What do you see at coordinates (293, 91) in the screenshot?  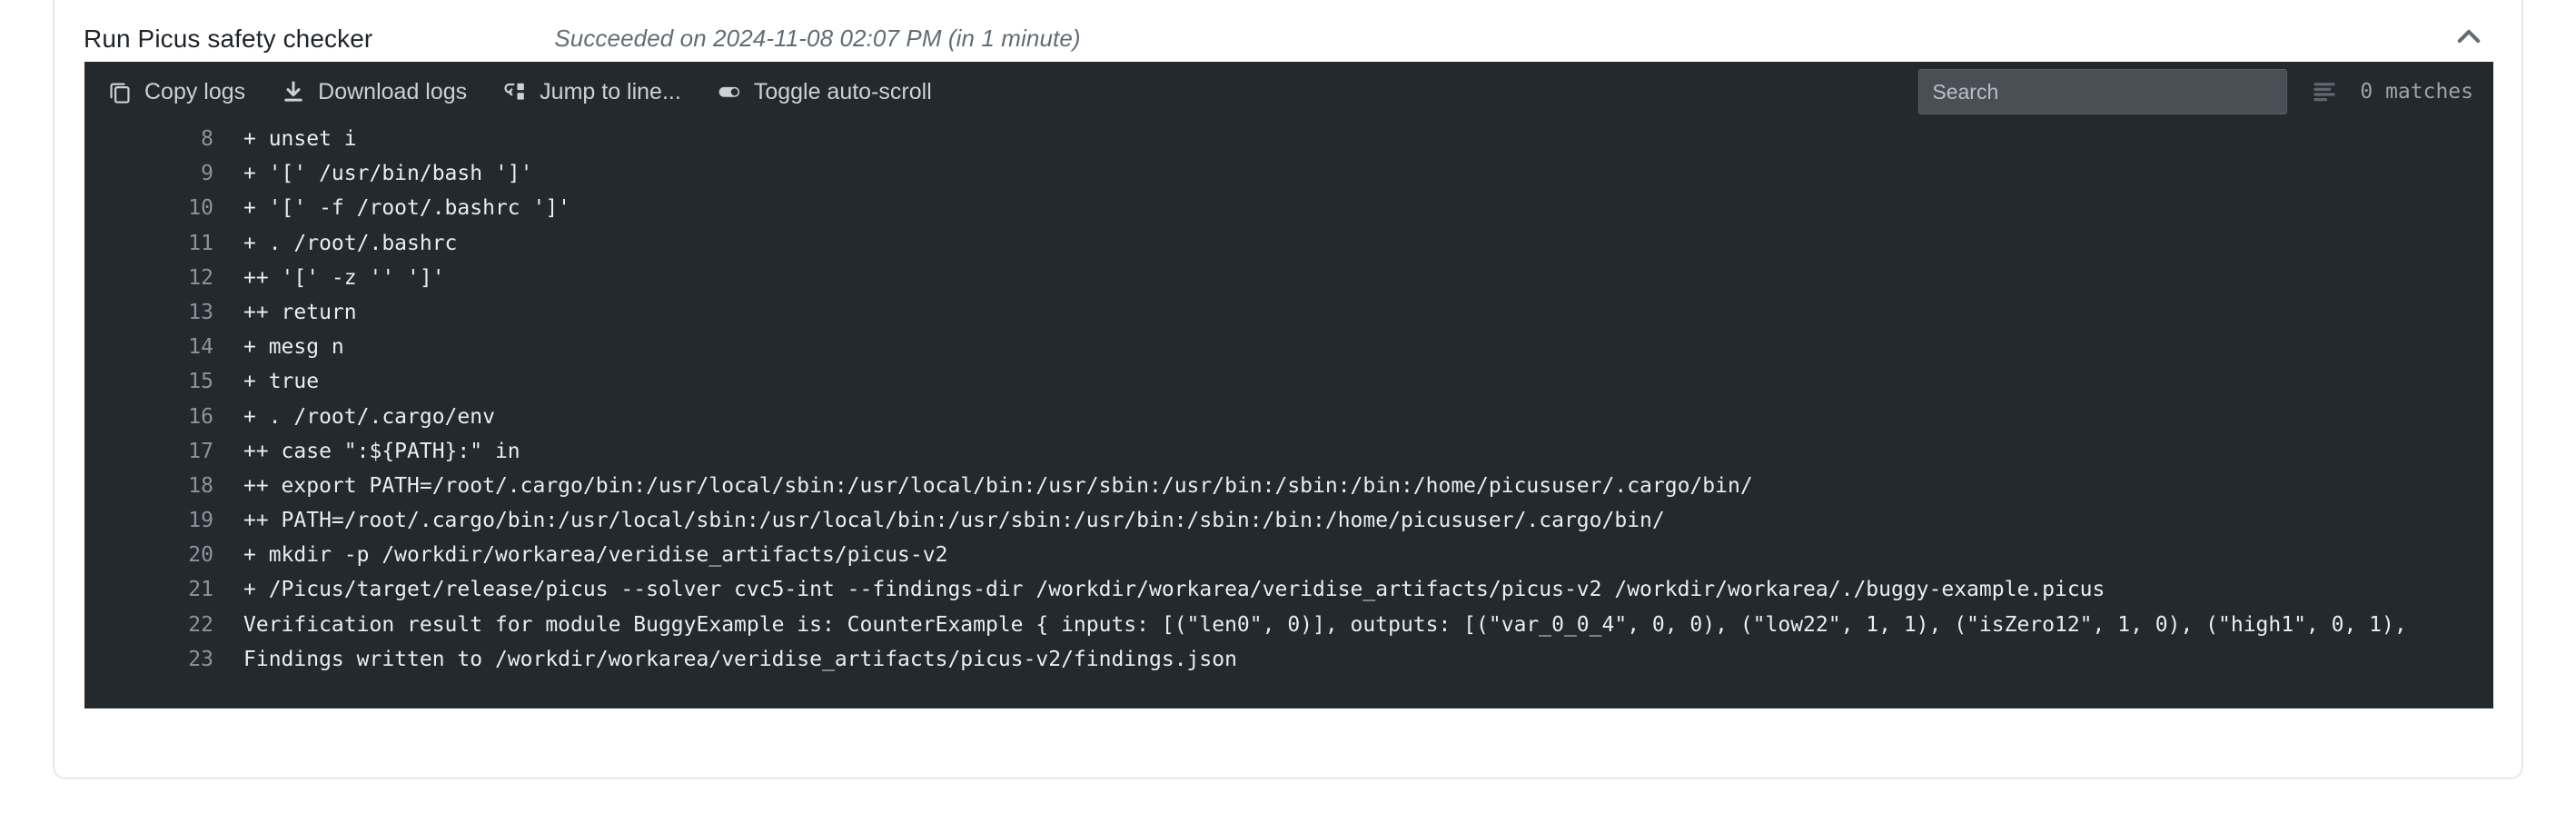 I see `download-icon` at bounding box center [293, 91].